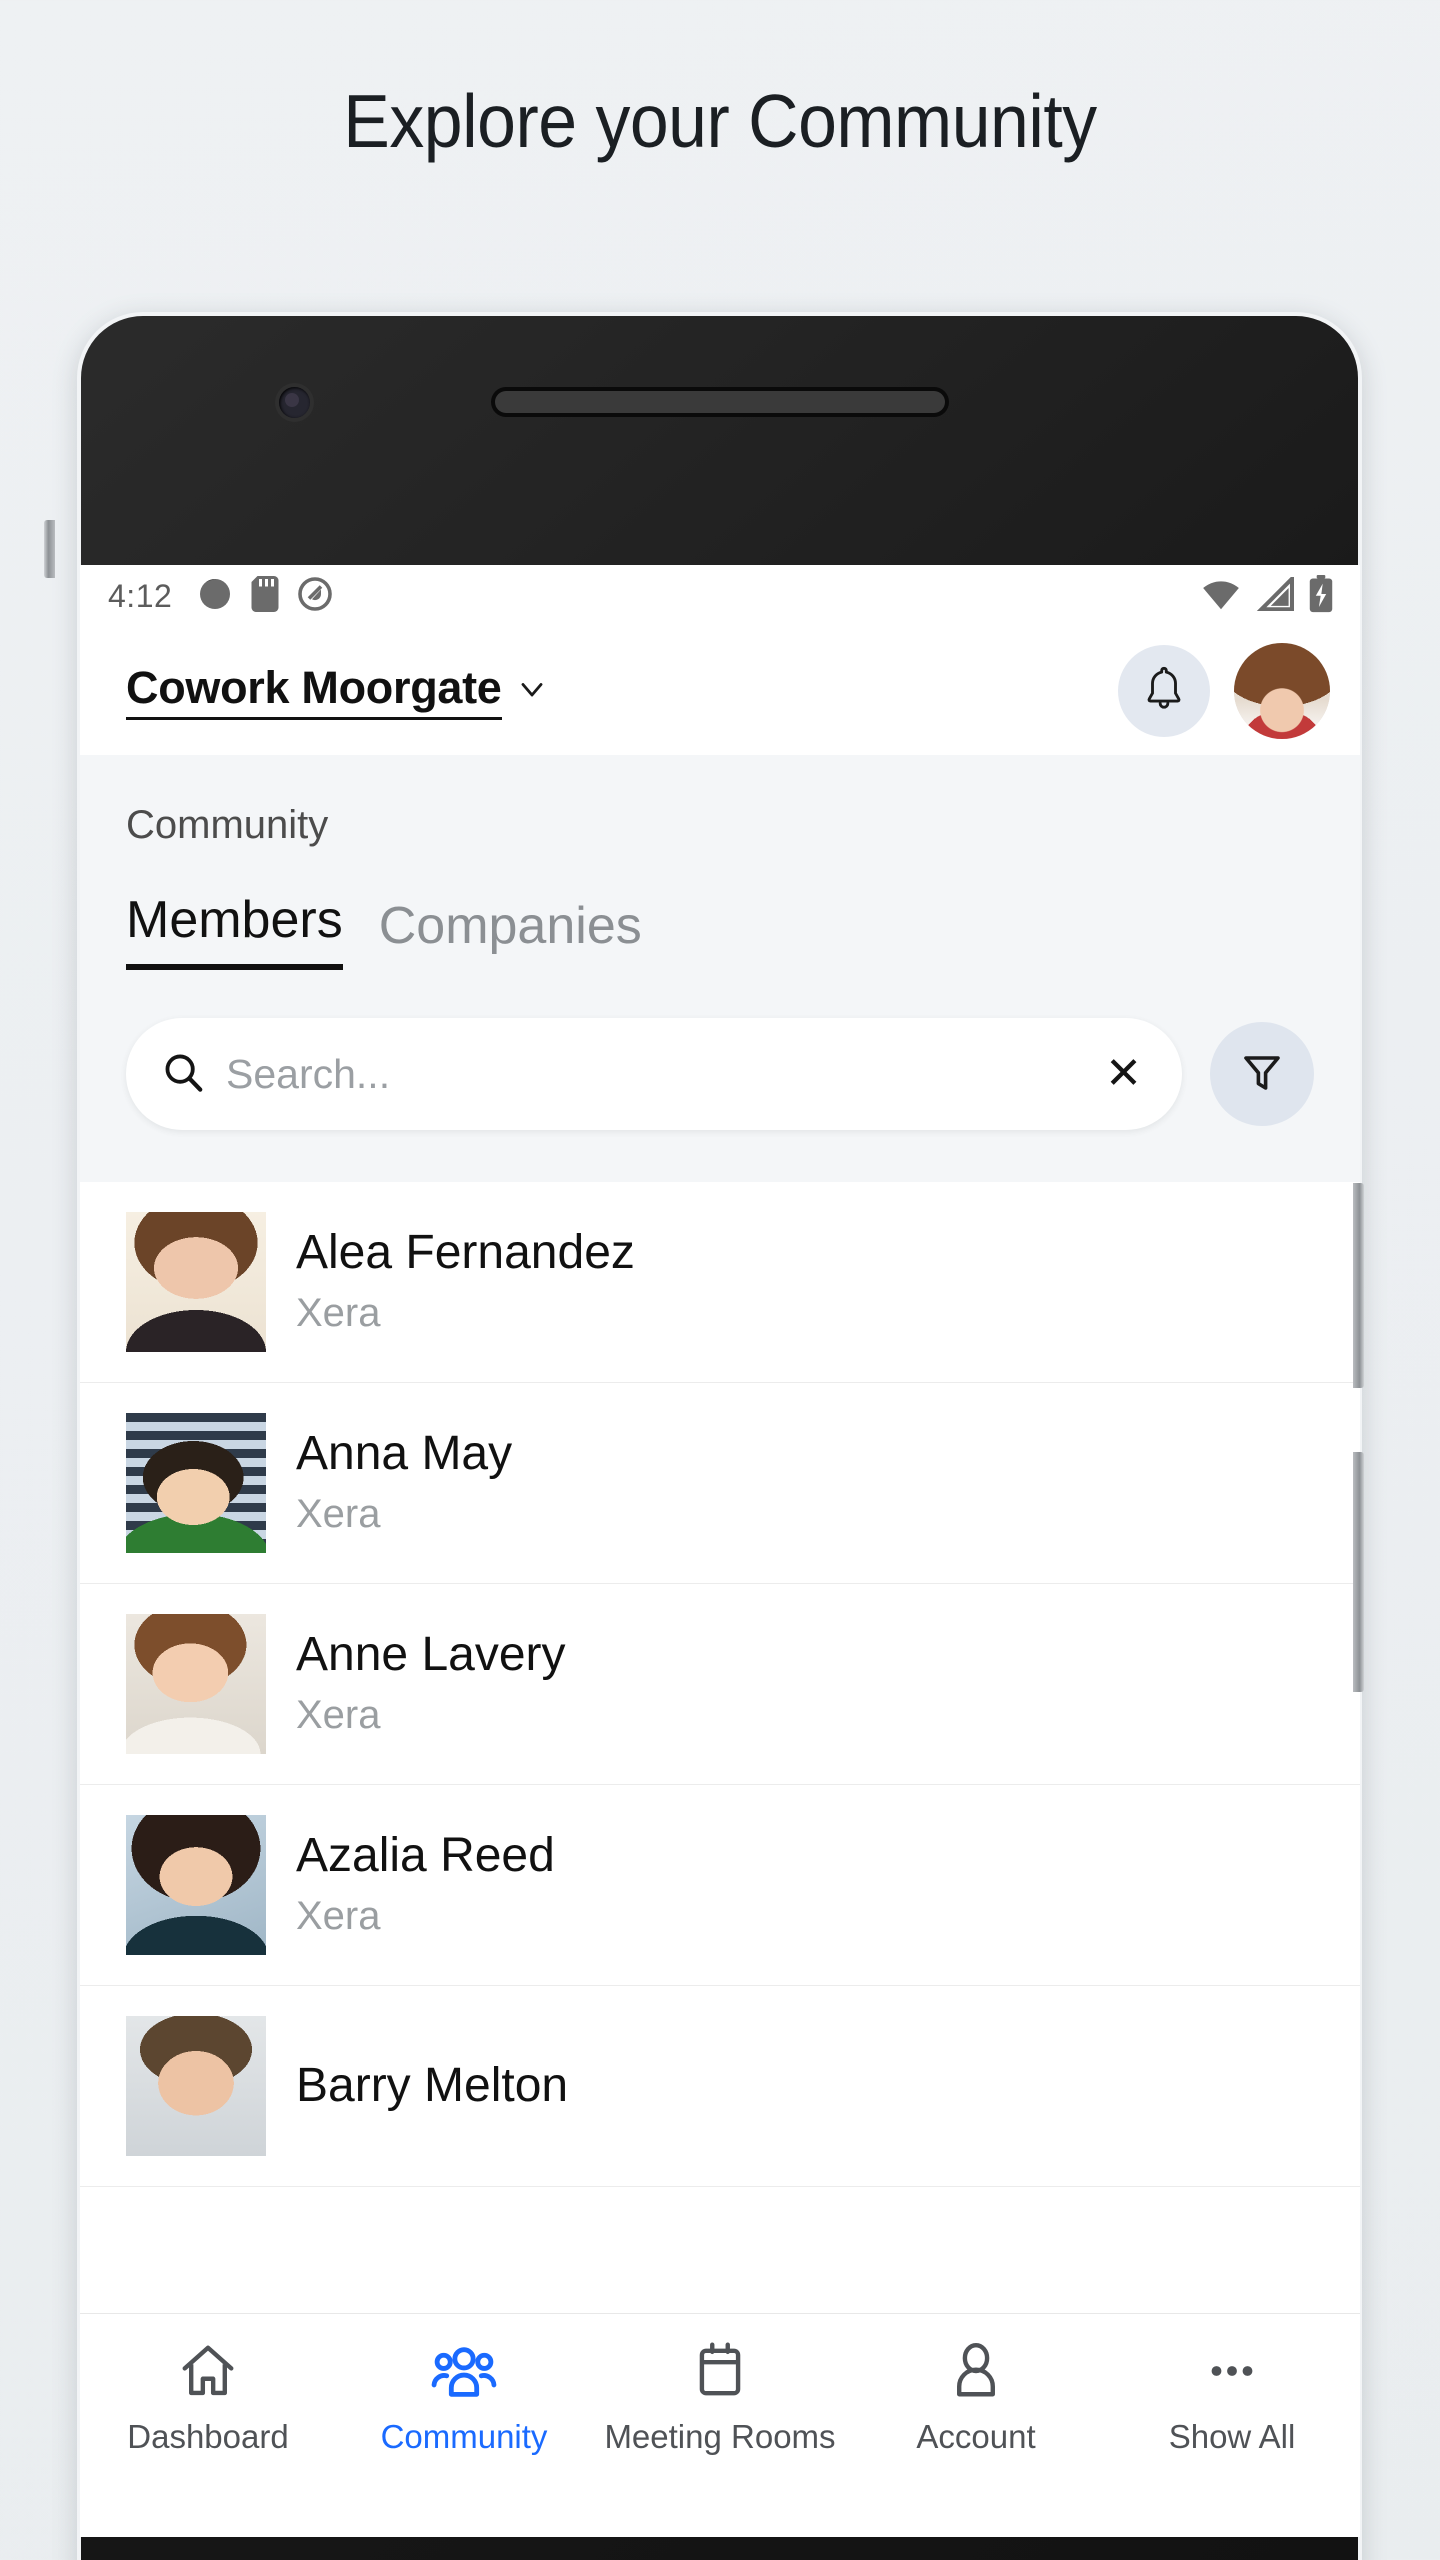 This screenshot has width=1440, height=2560. What do you see at coordinates (976, 2371) in the screenshot?
I see `person-icon` at bounding box center [976, 2371].